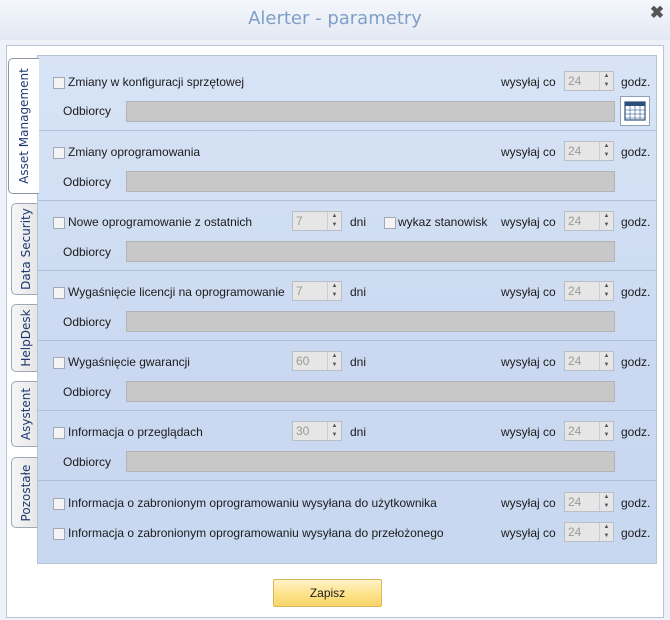 The image size is (670, 620). What do you see at coordinates (370, 391) in the screenshot?
I see `warranty-expiry-recipients-field` at bounding box center [370, 391].